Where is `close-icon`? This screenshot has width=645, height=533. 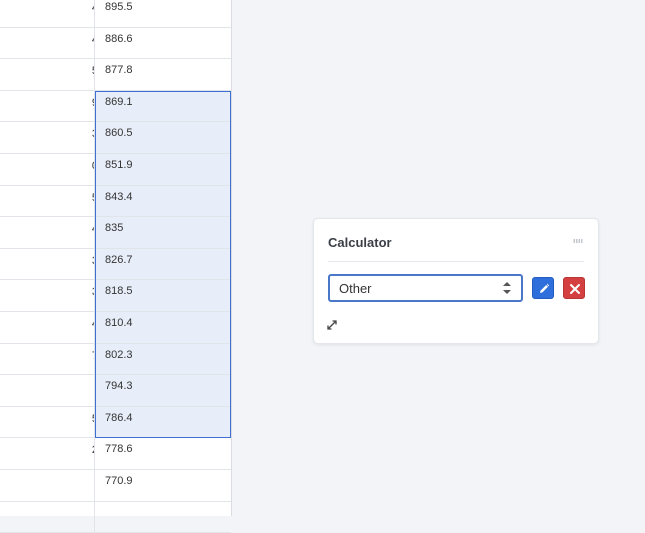 close-icon is located at coordinates (575, 289).